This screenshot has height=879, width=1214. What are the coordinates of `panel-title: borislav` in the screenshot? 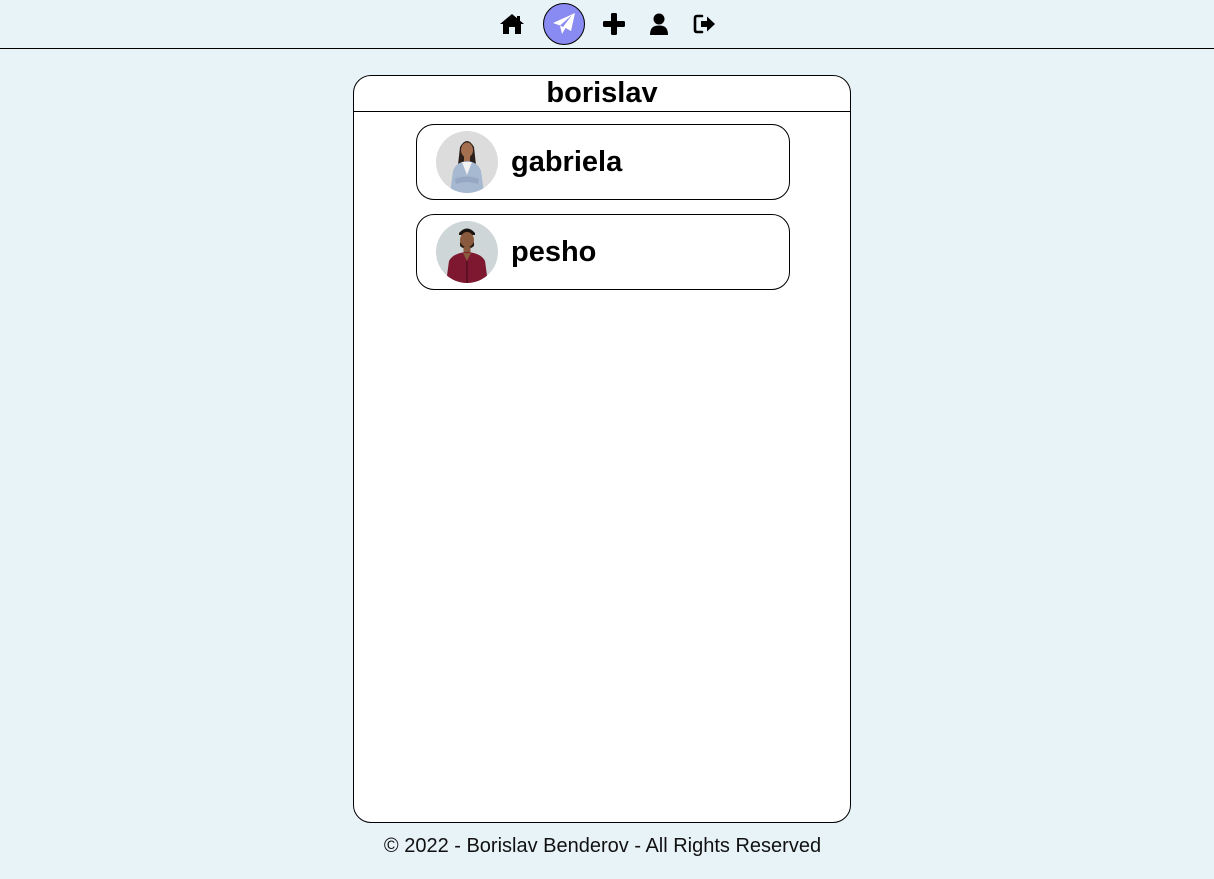 It's located at (602, 94).